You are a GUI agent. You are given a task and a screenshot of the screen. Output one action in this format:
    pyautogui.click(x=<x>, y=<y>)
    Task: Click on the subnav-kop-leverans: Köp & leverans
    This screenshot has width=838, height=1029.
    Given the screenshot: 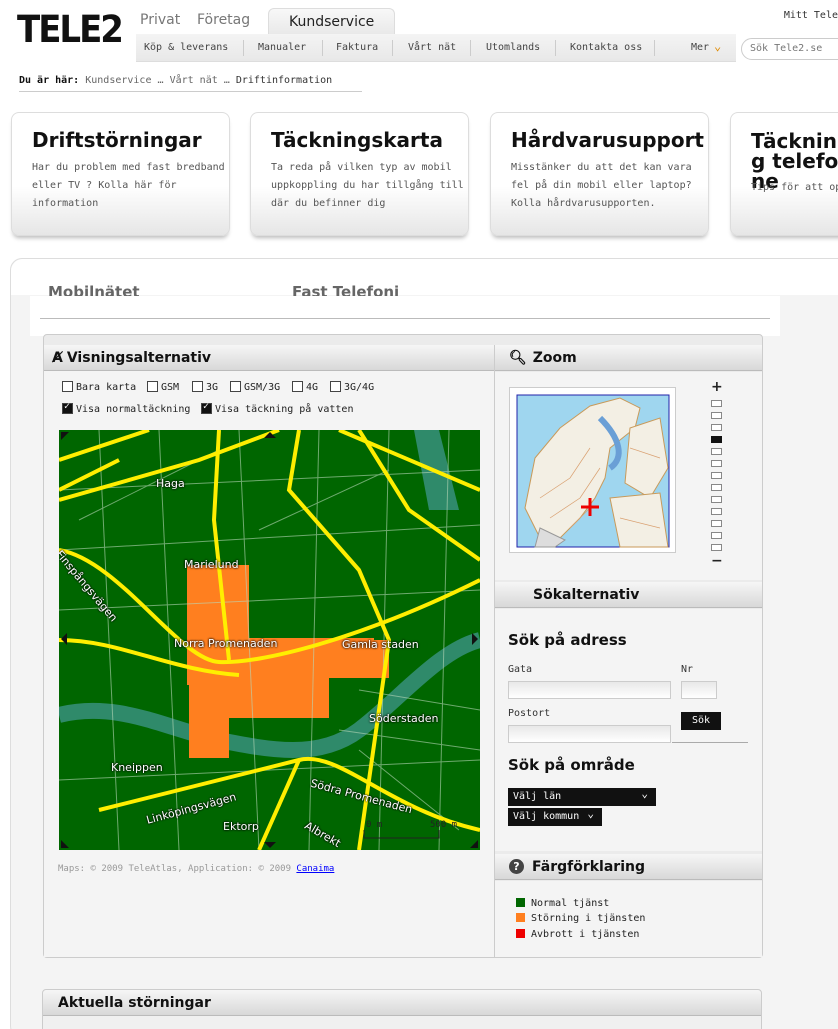 What is the action you would take?
    pyautogui.click(x=186, y=47)
    